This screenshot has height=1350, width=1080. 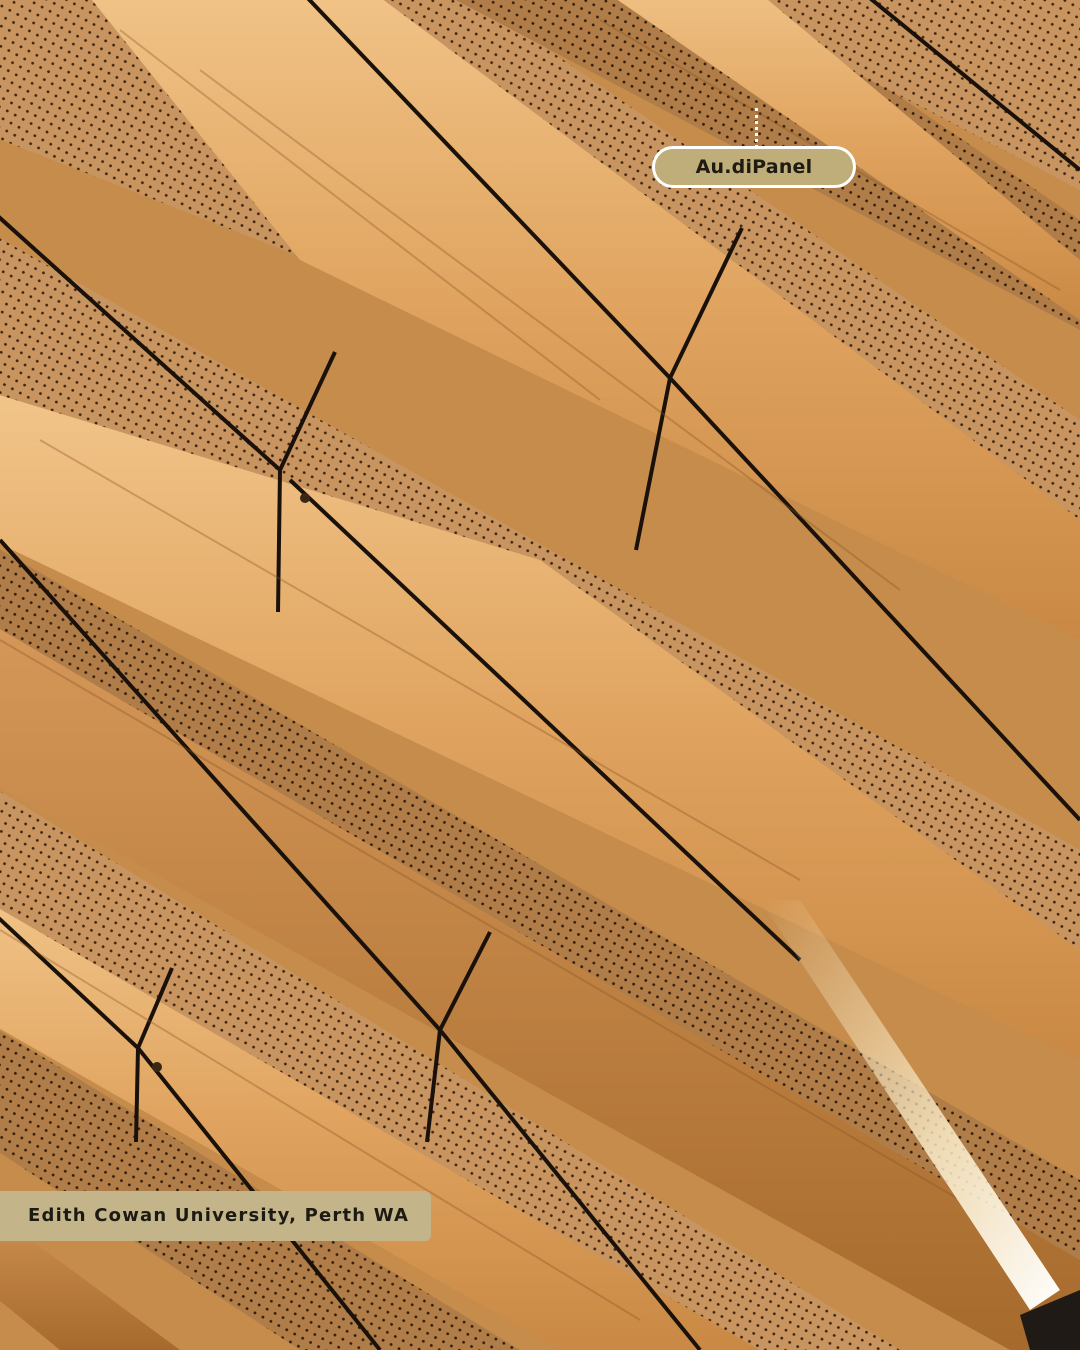 What do you see at coordinates (754, 167) in the screenshot?
I see `product-tag: Au.diPanel` at bounding box center [754, 167].